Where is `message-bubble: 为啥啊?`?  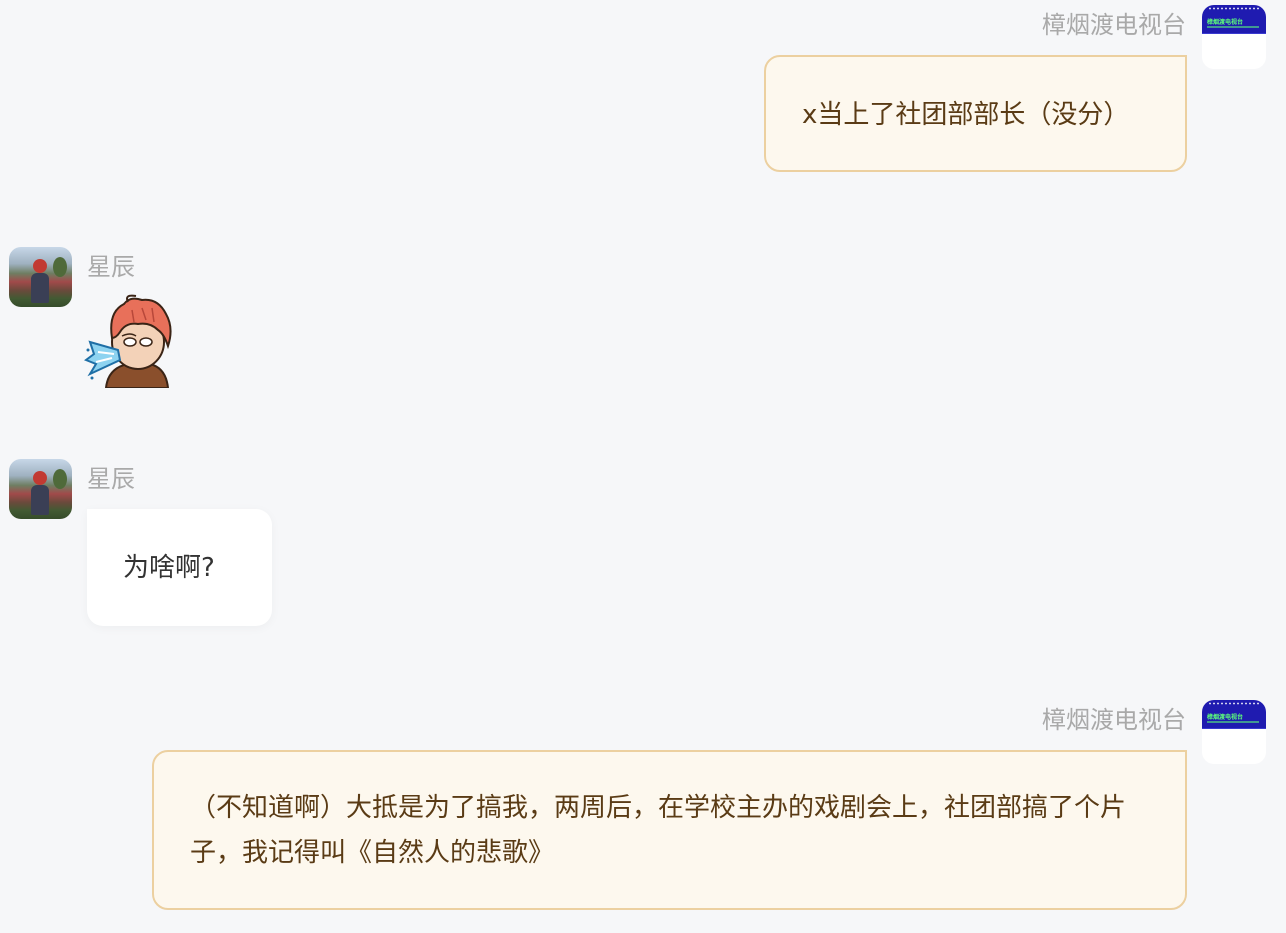 message-bubble: 为啥啊? is located at coordinates (179, 567).